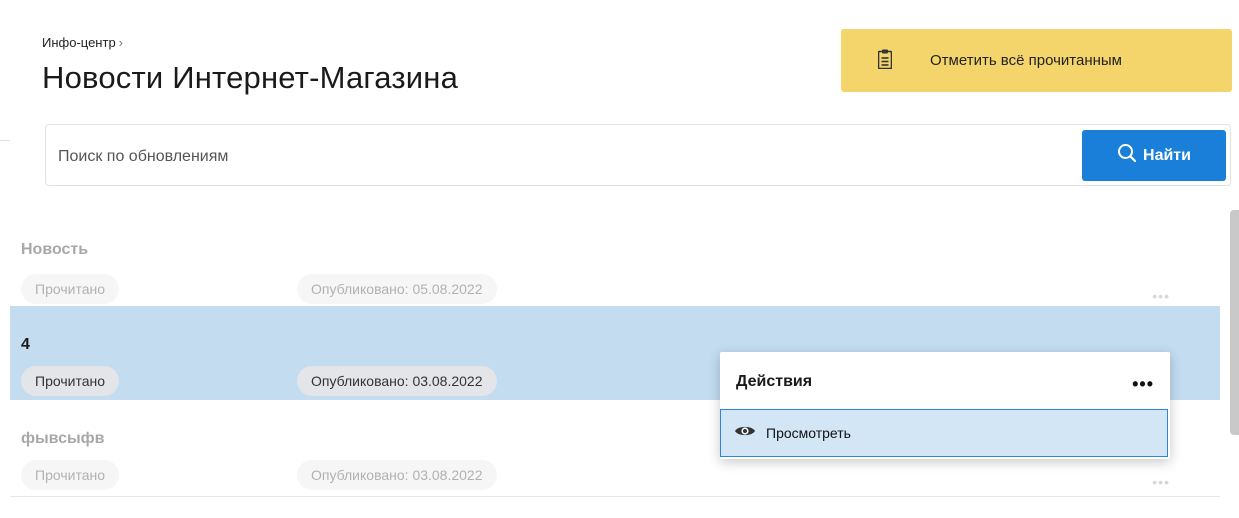 Image resolution: width=1239 pixels, height=518 pixels. Describe the element at coordinates (397, 289) in the screenshot. I see `published-date-badge: Опубликовано: 05.08.2022` at that location.